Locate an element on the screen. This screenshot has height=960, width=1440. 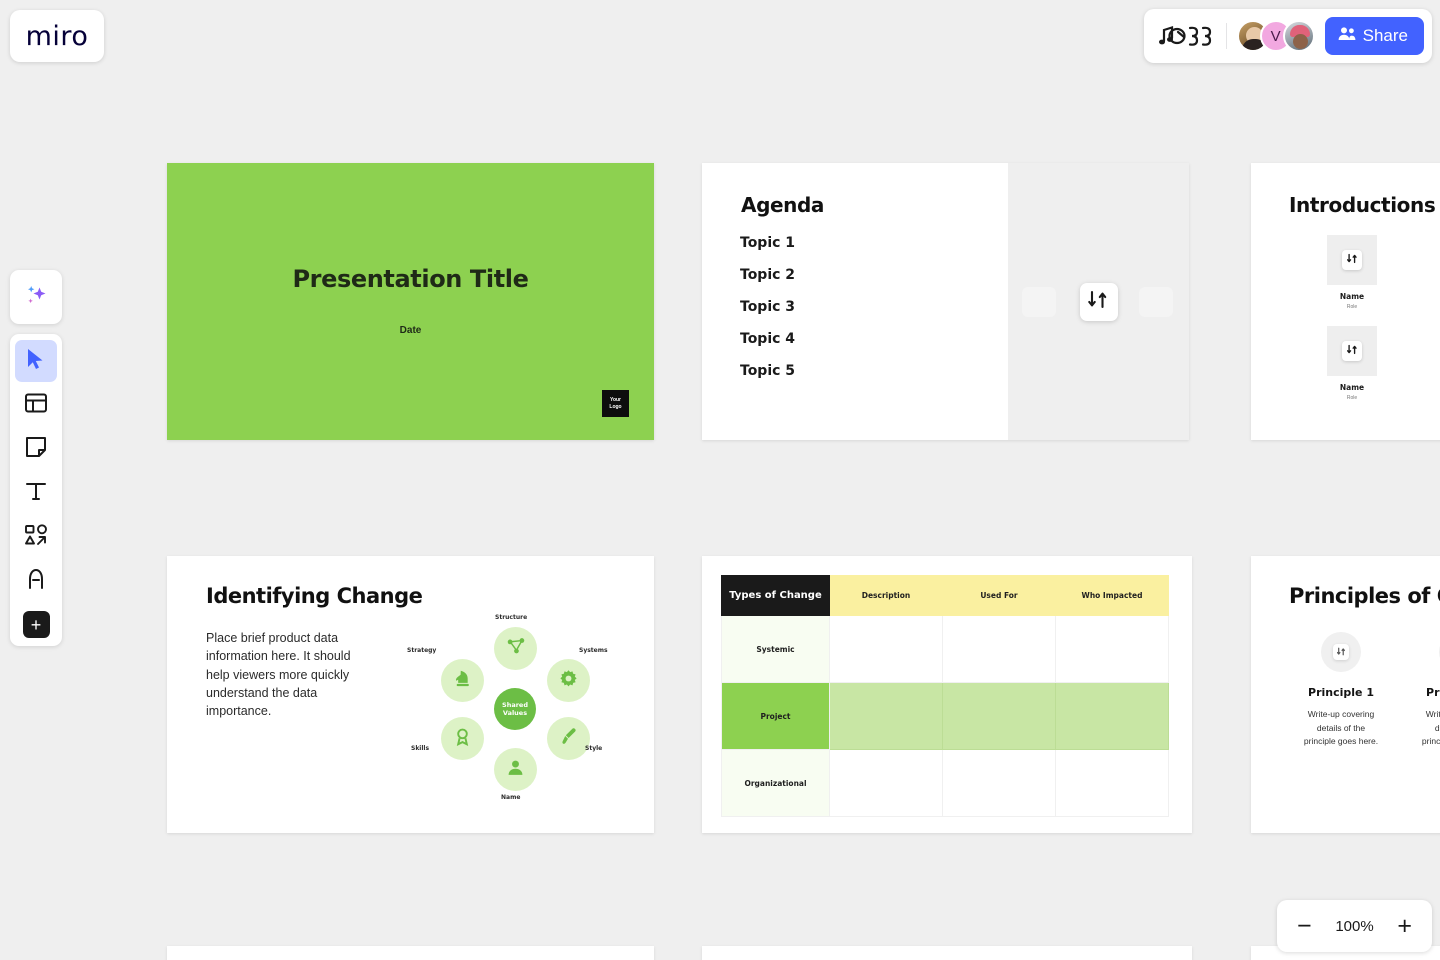
table-column-header: Who Impacted is located at coordinates (1112, 595).